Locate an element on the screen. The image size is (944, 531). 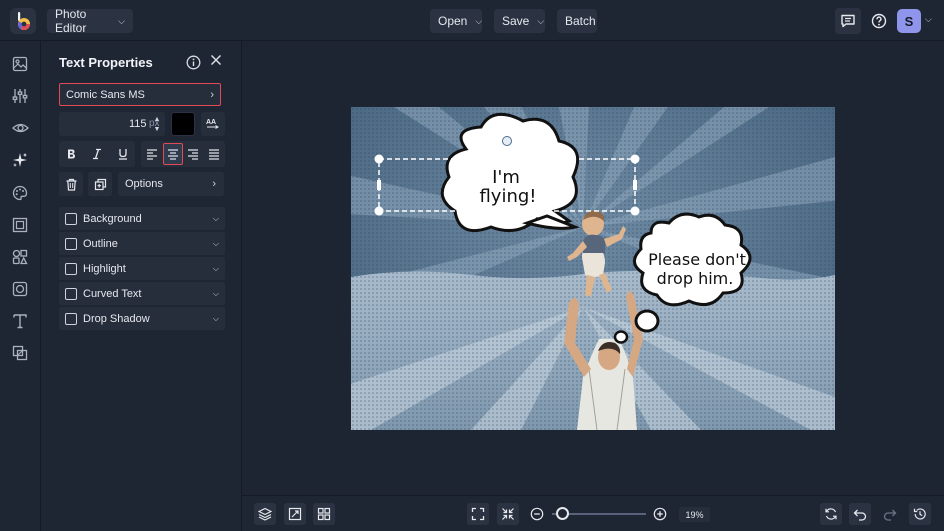
section-background: Background ⌵ is located at coordinates (142, 218).